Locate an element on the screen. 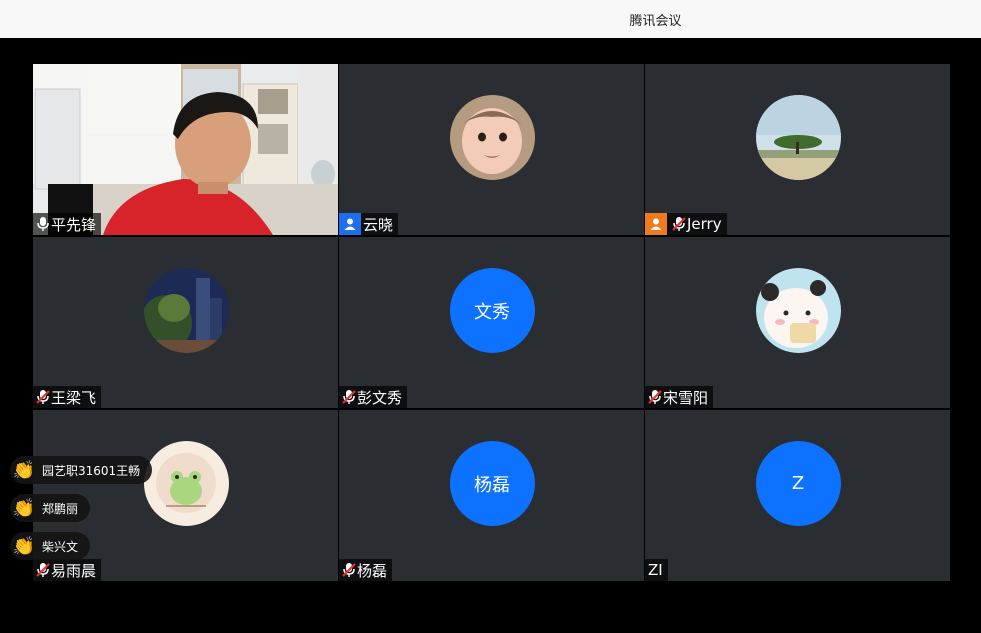  participant-nameplate: 宋雪阳 is located at coordinates (679, 397).